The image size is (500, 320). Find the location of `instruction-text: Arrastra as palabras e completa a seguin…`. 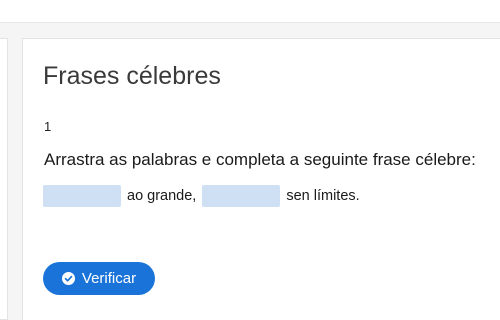

instruction-text: Arrastra as palabras e completa a seguin… is located at coordinates (260, 159).